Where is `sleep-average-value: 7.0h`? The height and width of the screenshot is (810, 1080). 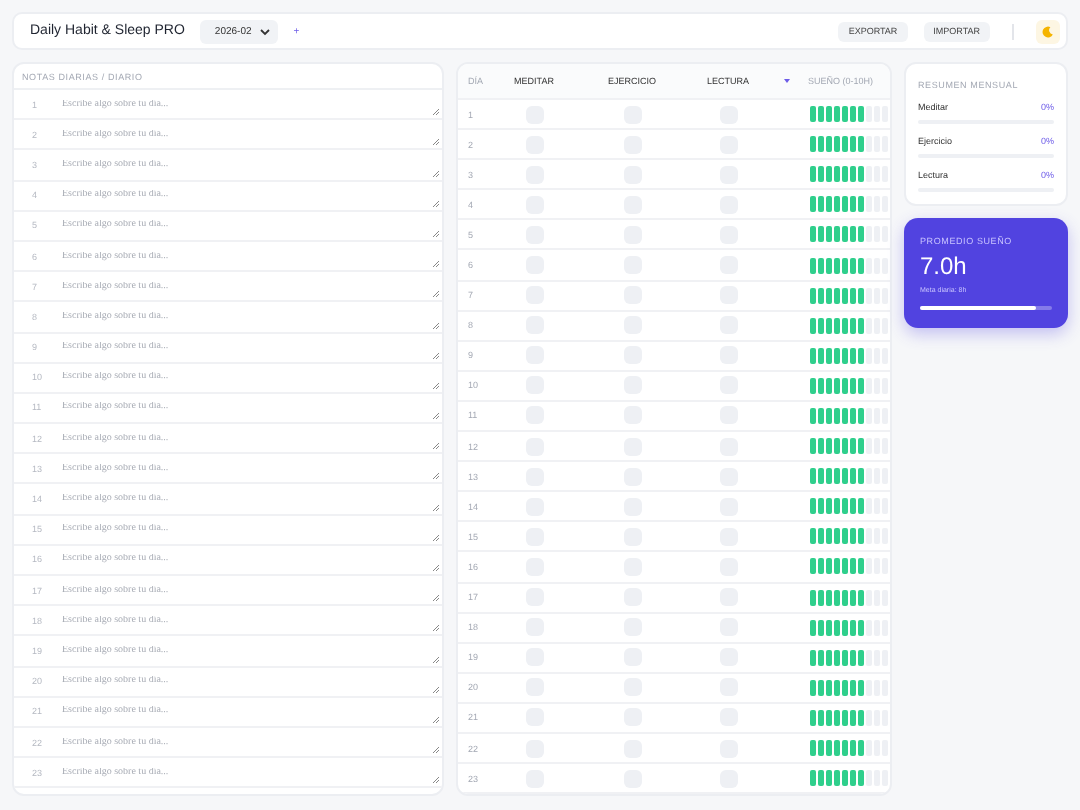
sleep-average-value: 7.0h is located at coordinates (944, 266).